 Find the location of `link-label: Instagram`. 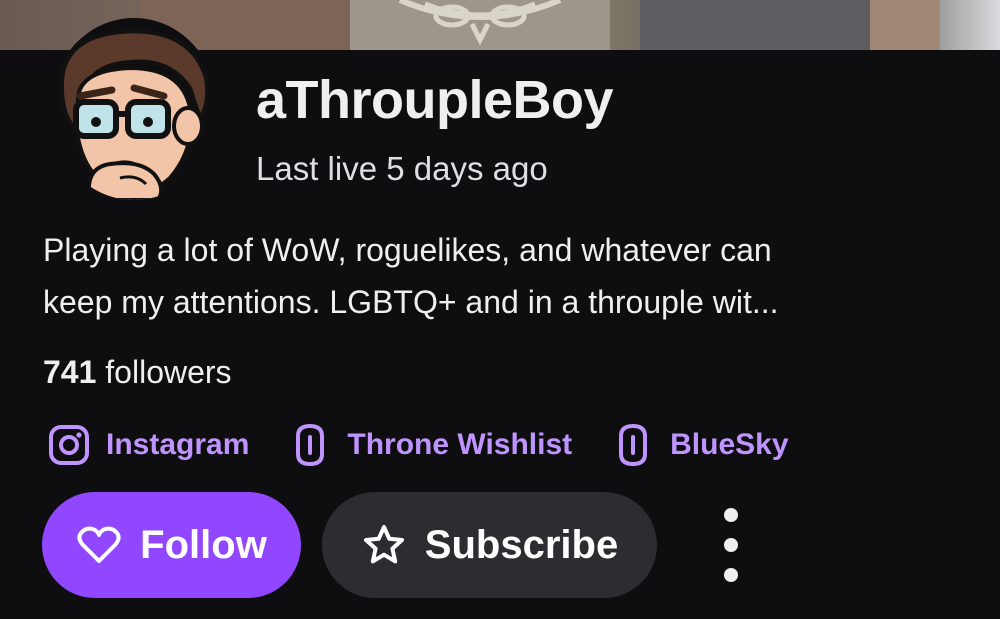

link-label: Instagram is located at coordinates (178, 444).